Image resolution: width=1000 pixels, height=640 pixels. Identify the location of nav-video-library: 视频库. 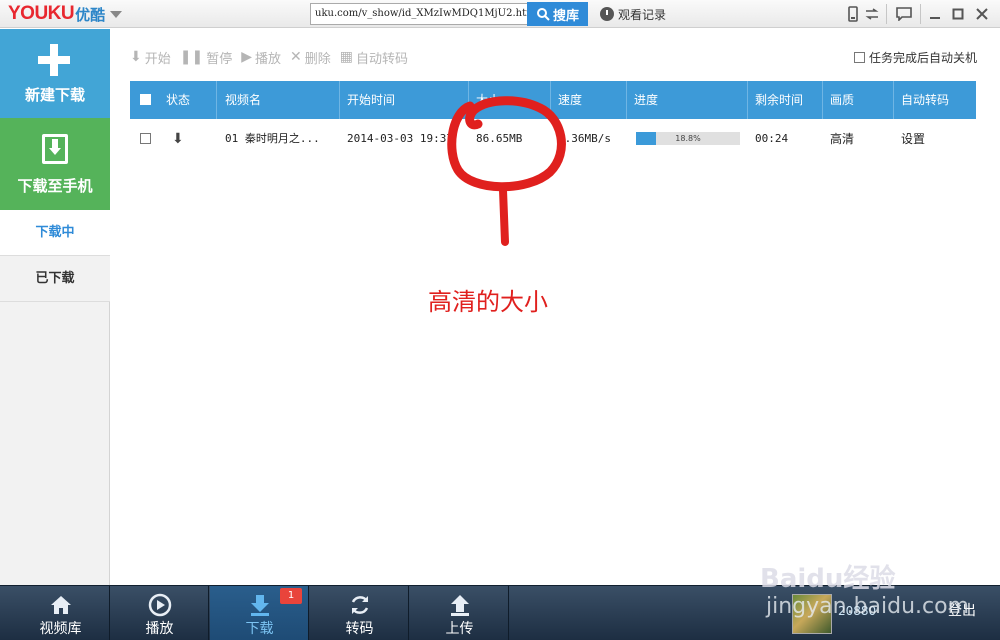
(60, 613).